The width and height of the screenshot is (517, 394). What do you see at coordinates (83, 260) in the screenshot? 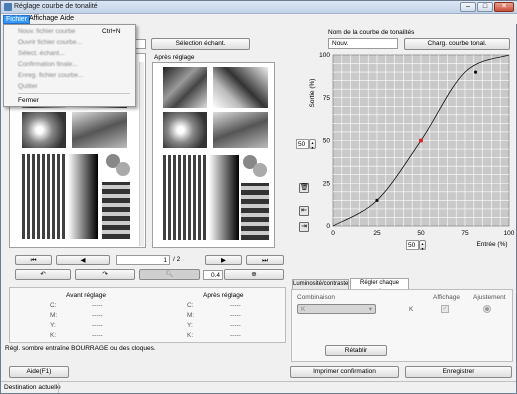
I see `prev-page-button: ◀` at bounding box center [83, 260].